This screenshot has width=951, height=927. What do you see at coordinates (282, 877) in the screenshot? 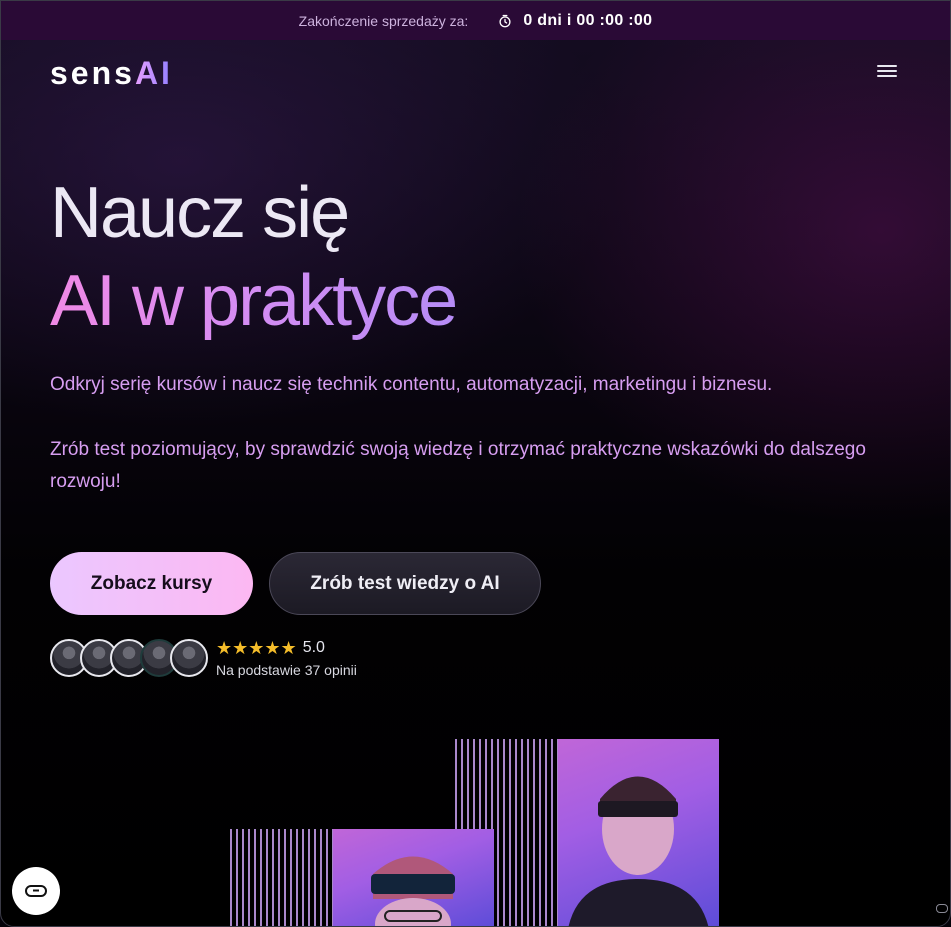
I see `decorative-lines` at bounding box center [282, 877].